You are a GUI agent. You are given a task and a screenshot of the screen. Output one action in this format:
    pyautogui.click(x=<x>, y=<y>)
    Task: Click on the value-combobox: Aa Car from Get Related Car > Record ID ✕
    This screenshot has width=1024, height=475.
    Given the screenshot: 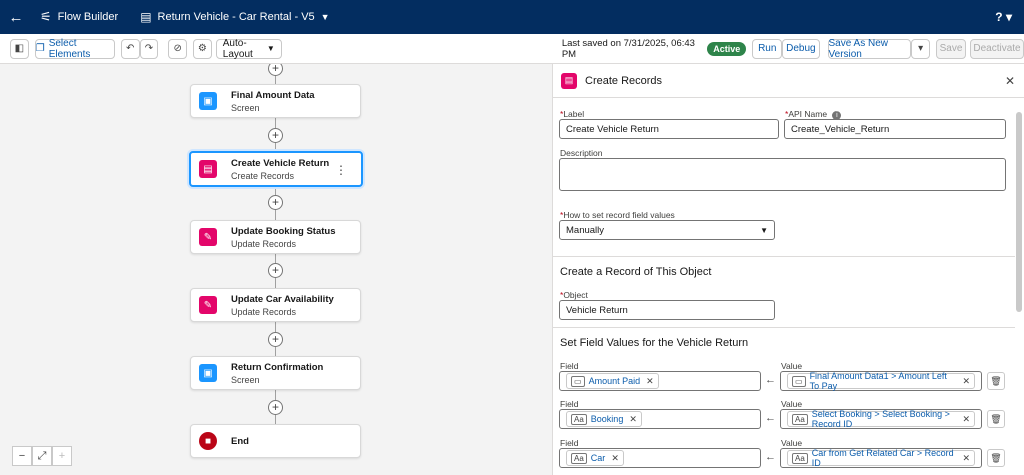 What is the action you would take?
    pyautogui.click(x=881, y=458)
    